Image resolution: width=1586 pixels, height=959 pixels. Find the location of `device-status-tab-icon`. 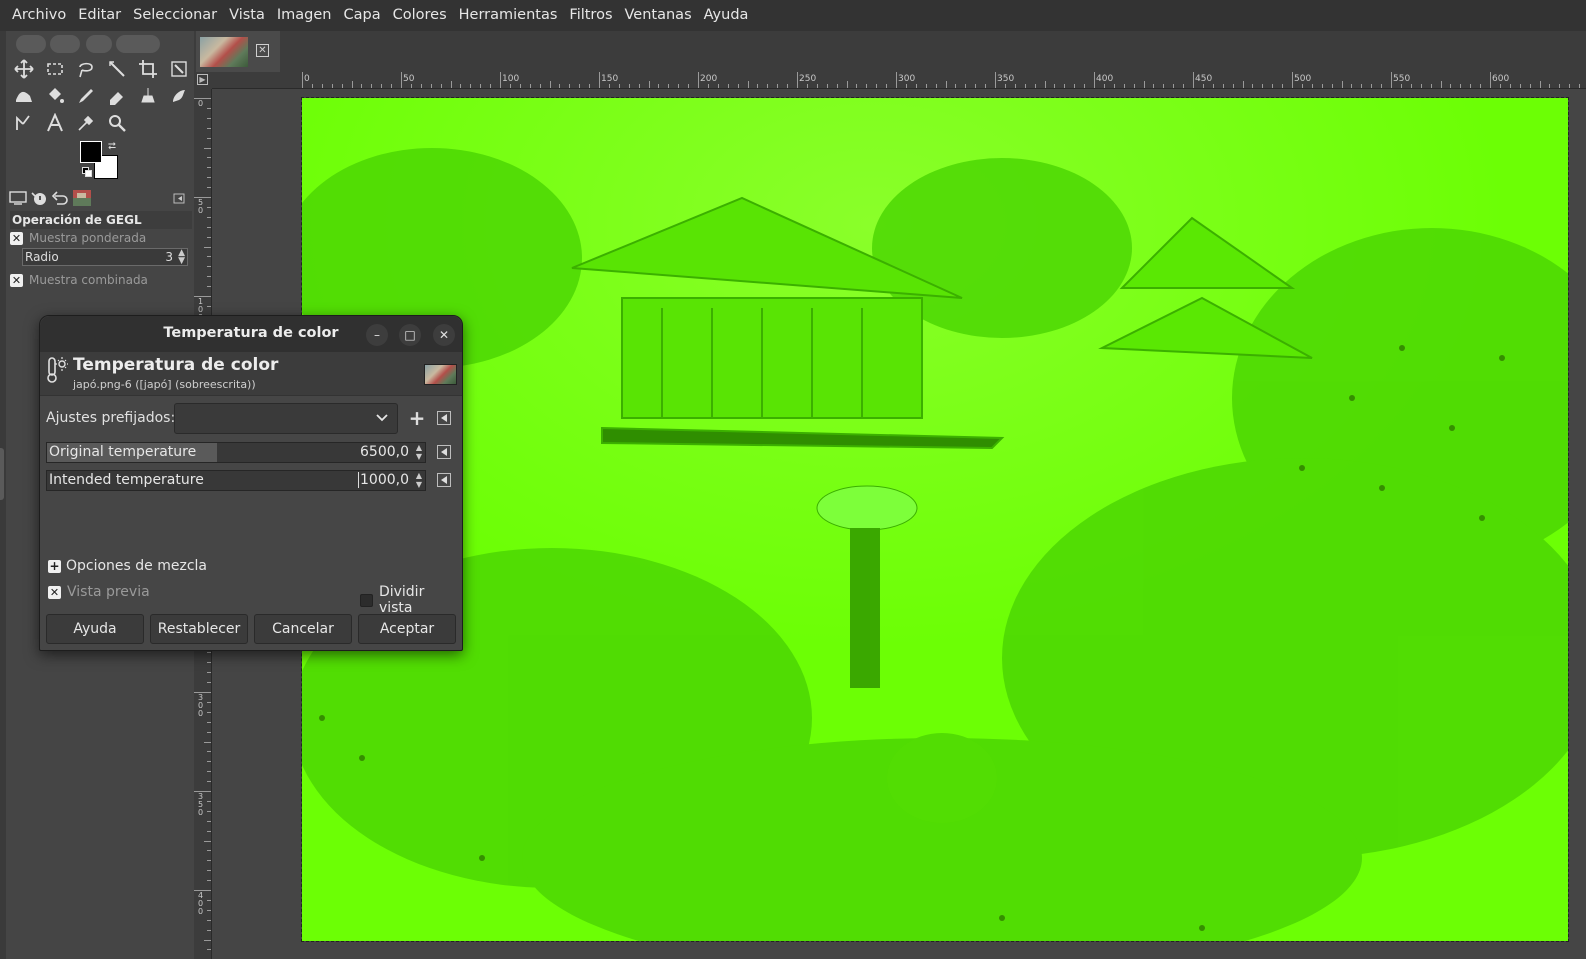

device-status-tab-icon is located at coordinates (39, 198).